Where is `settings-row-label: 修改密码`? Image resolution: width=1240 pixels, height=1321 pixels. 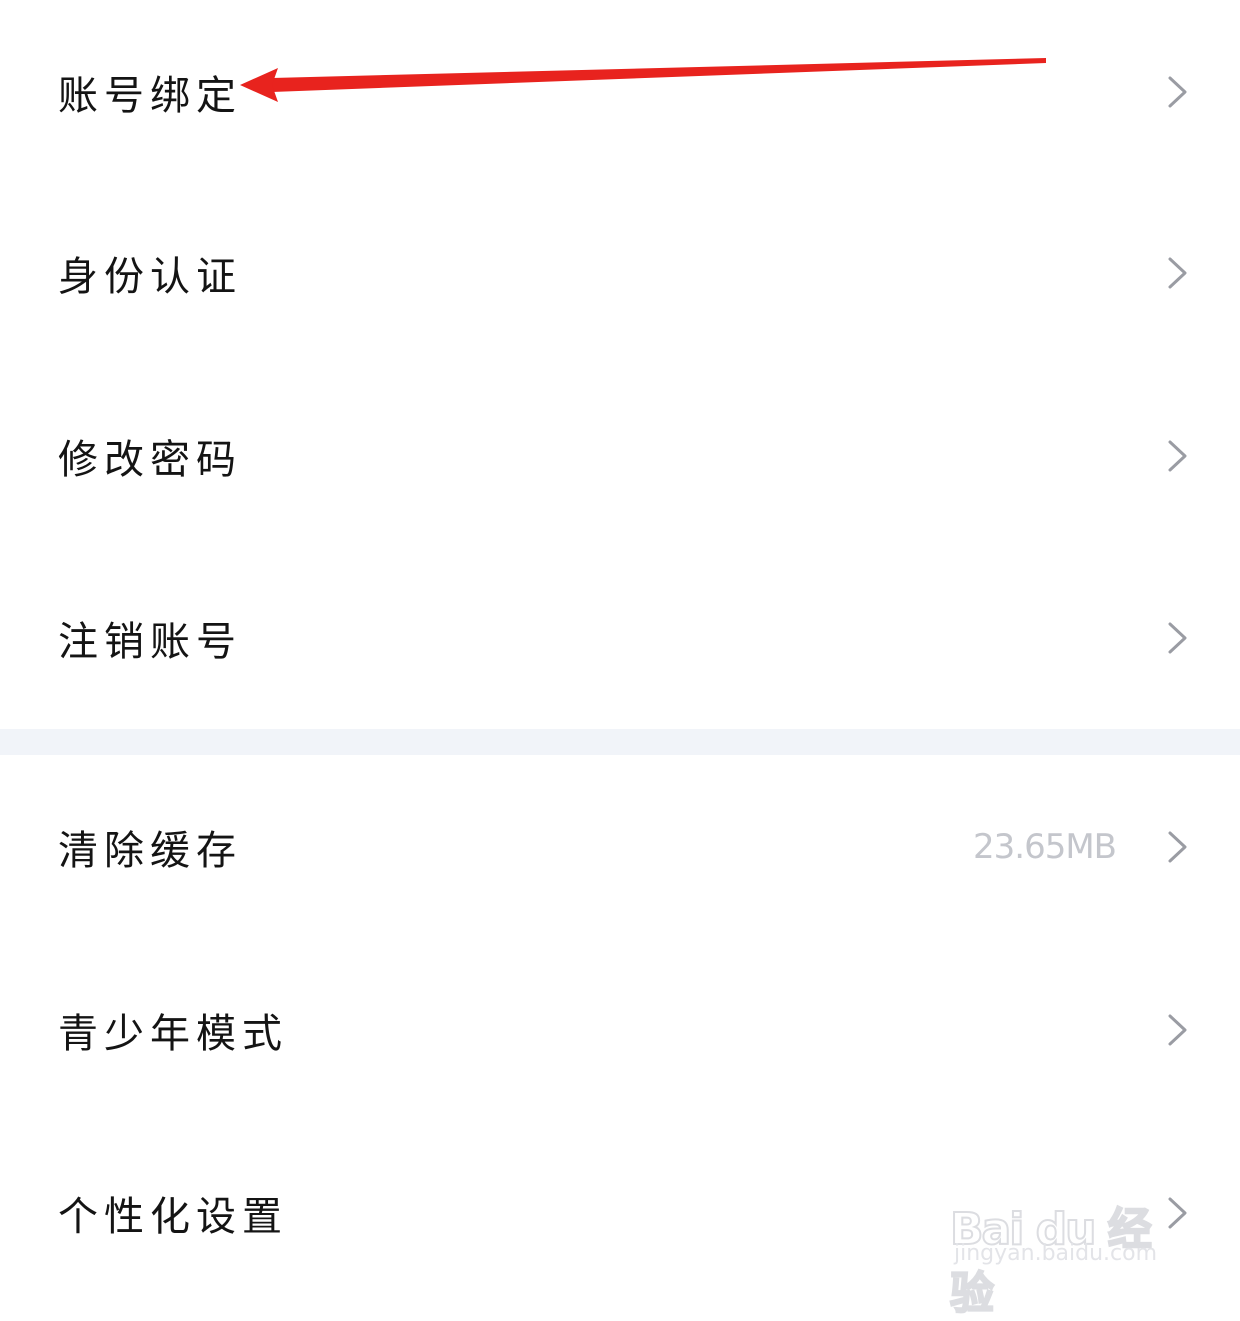
settings-row-label: 修改密码 is located at coordinates (150, 459).